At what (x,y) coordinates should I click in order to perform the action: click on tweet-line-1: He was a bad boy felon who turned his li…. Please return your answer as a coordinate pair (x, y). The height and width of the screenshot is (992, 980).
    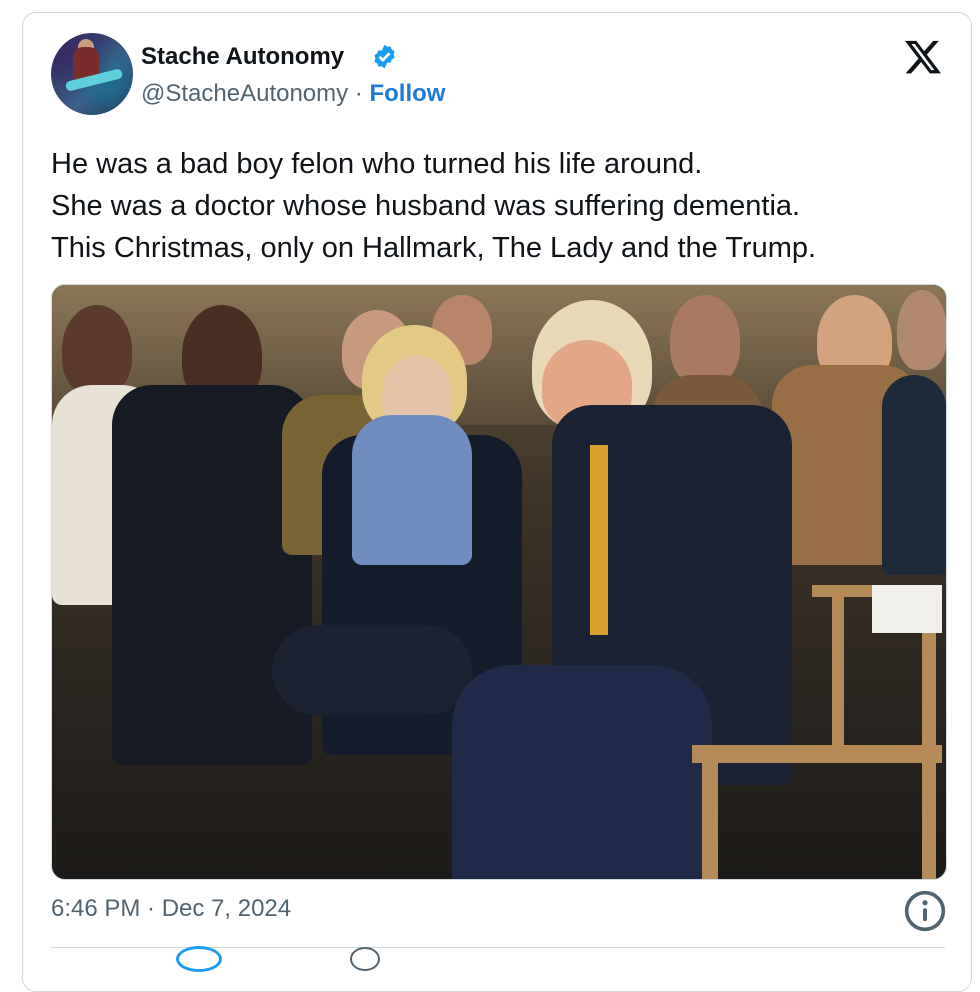
    Looking at the image, I should click on (377, 164).